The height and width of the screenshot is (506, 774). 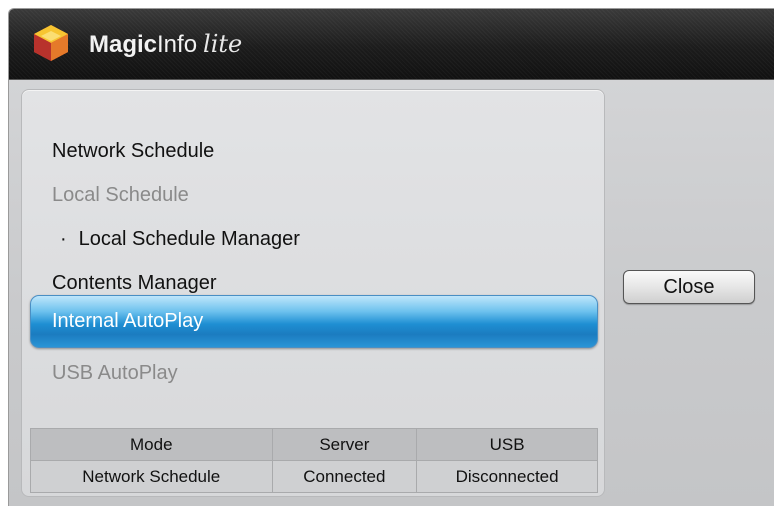 I want to click on menu-item-network-schedule: Network Schedule, so click(x=133, y=151).